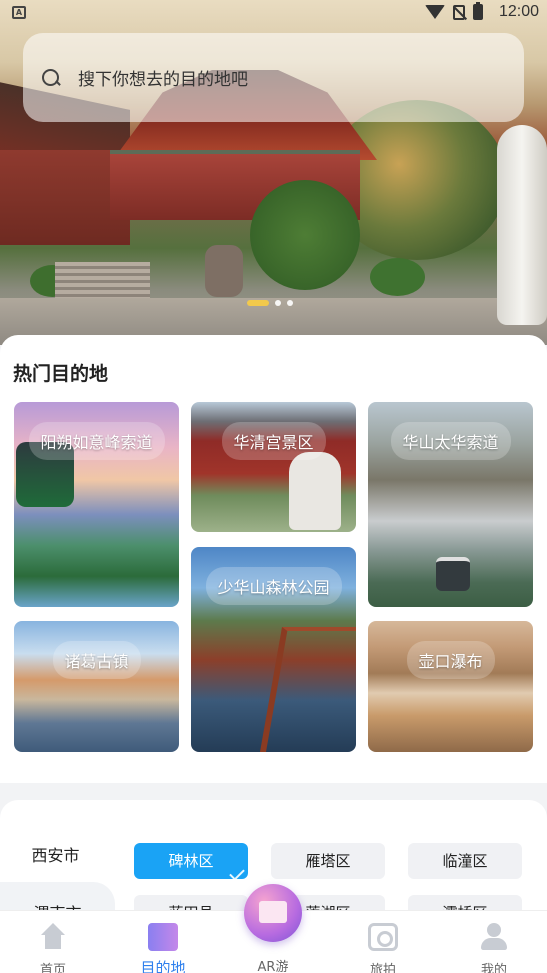 Image resolution: width=547 pixels, height=973 pixels. I want to click on banner-pagination, so click(270, 303).